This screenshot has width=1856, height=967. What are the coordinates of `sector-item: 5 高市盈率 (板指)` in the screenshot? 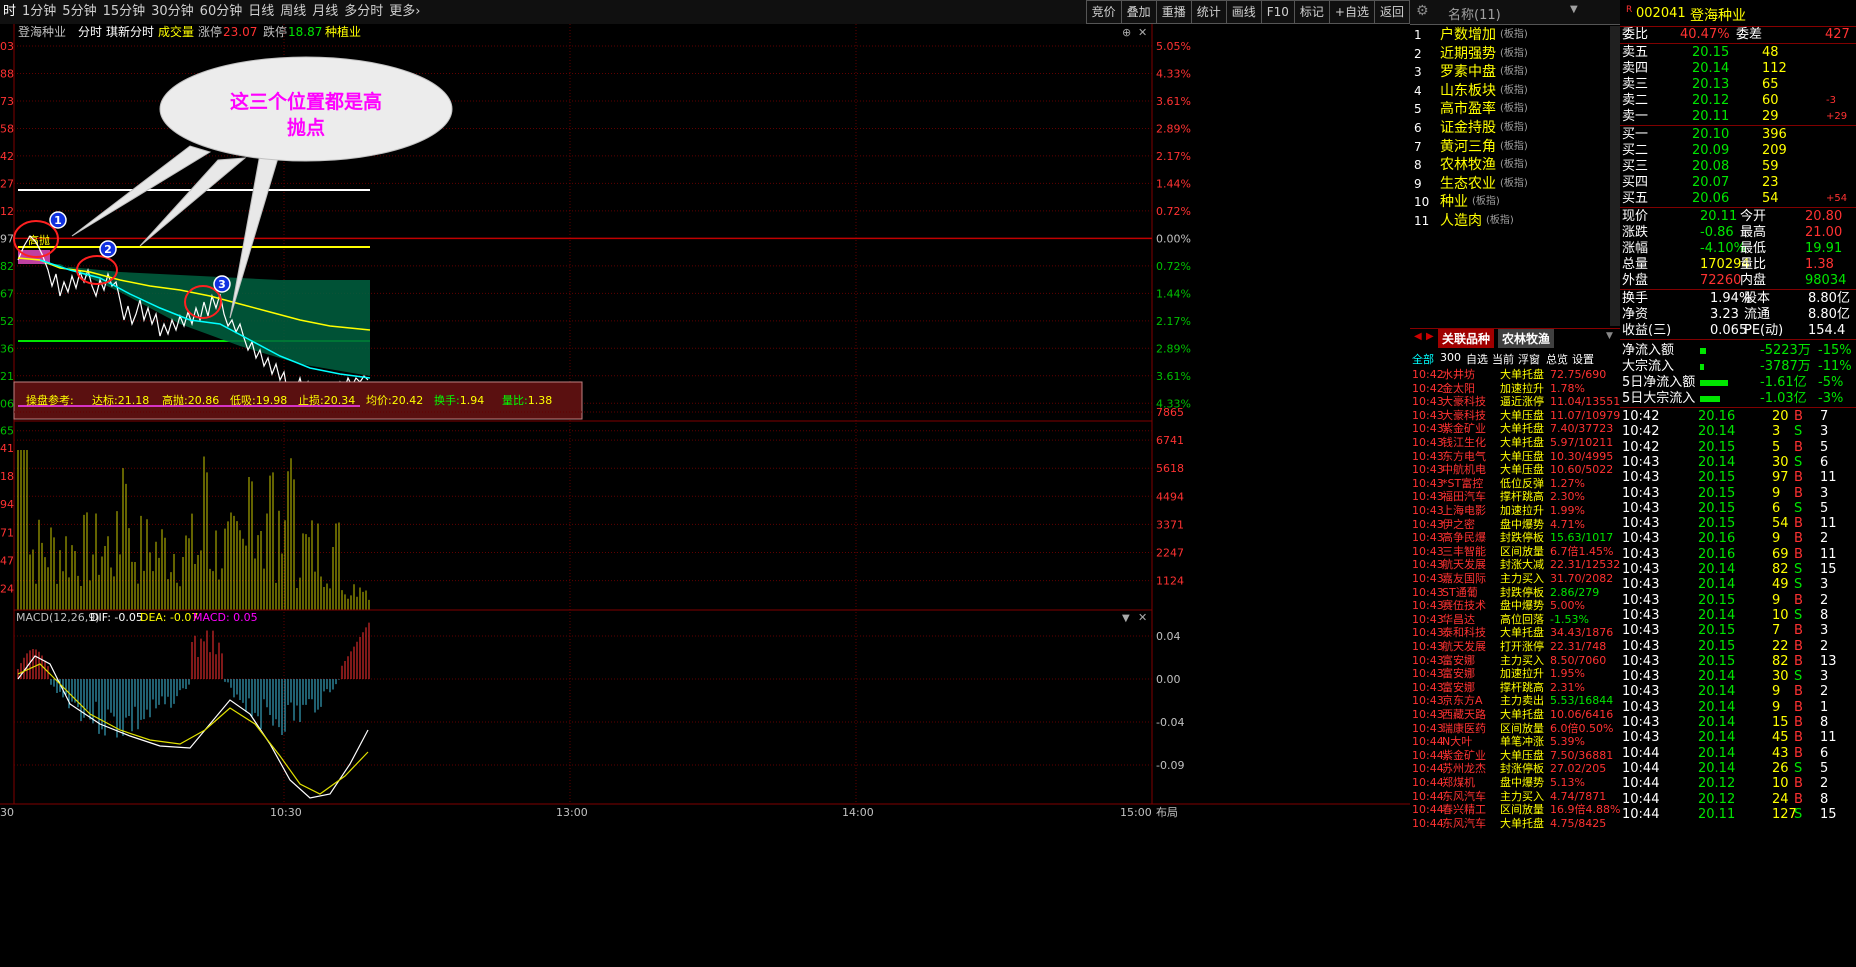 It's located at (1515, 109).